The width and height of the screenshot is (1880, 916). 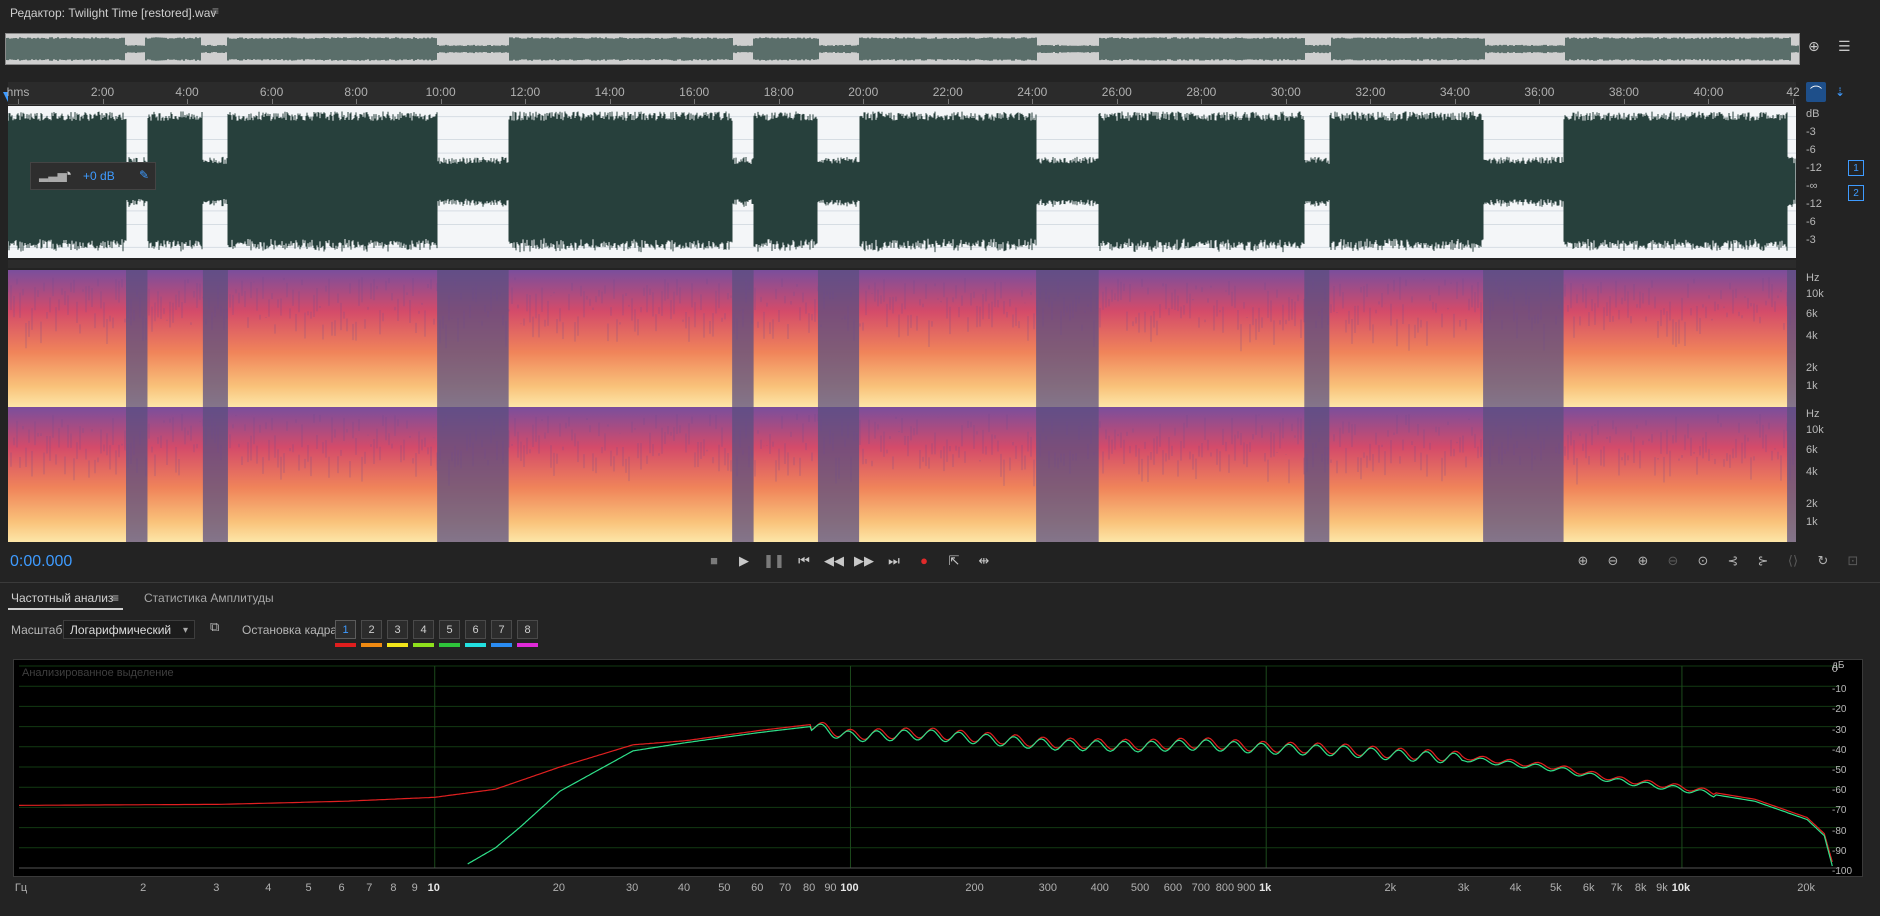 I want to click on chevron-down-icon: ▾, so click(x=185, y=630).